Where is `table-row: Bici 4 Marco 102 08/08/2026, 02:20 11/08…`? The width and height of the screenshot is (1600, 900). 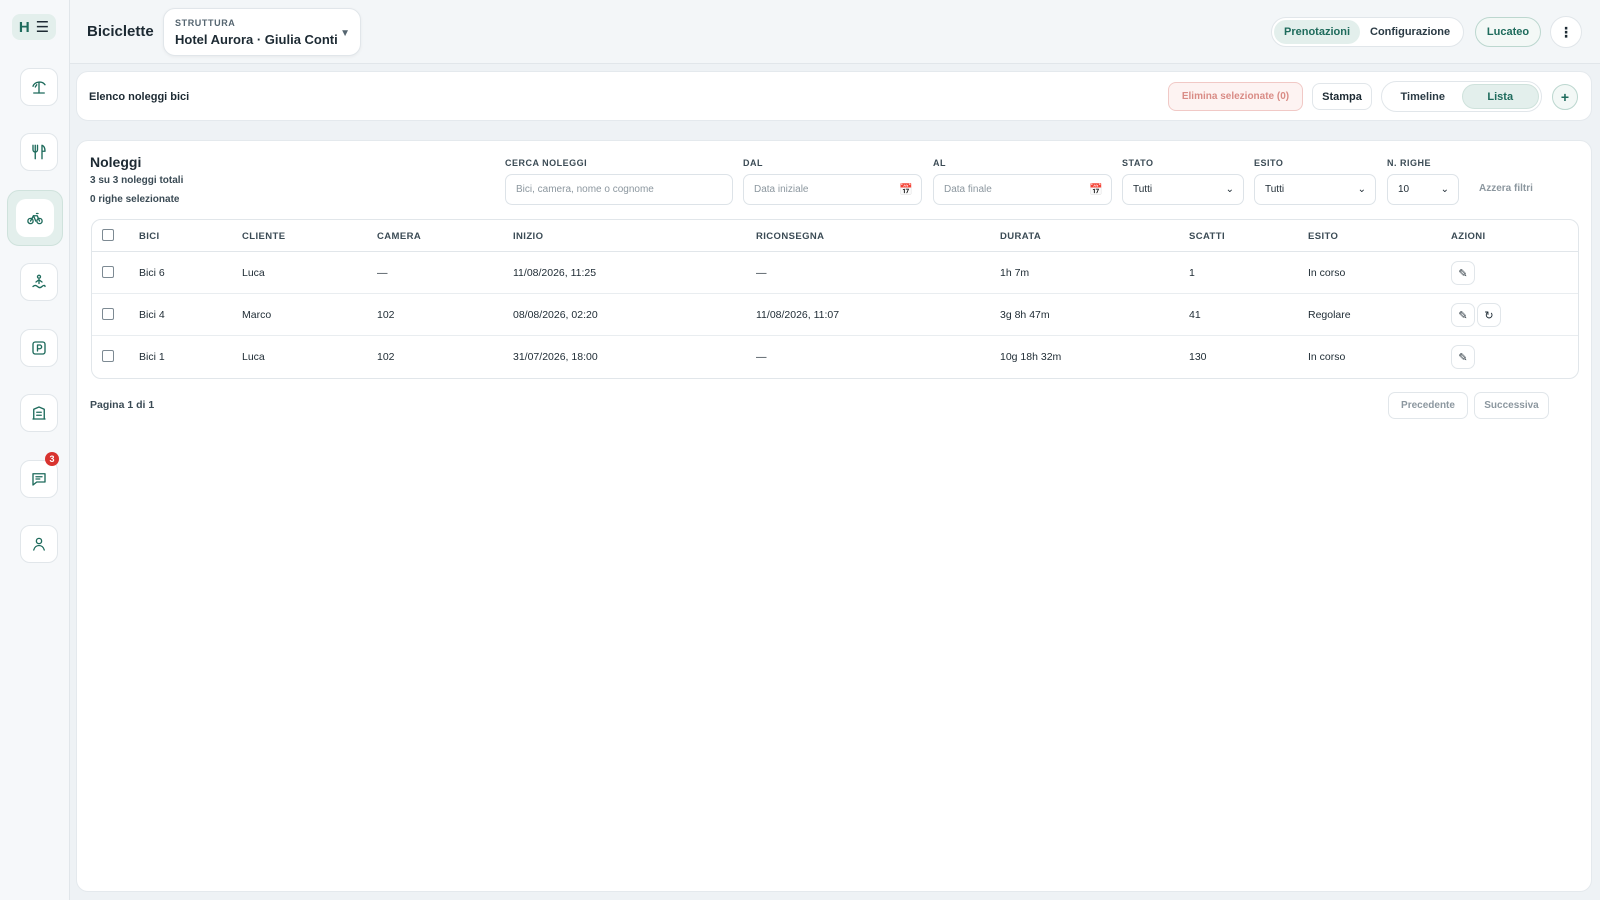
table-row: Bici 4 Marco 102 08/08/2026, 02:20 11/08… is located at coordinates (835, 315).